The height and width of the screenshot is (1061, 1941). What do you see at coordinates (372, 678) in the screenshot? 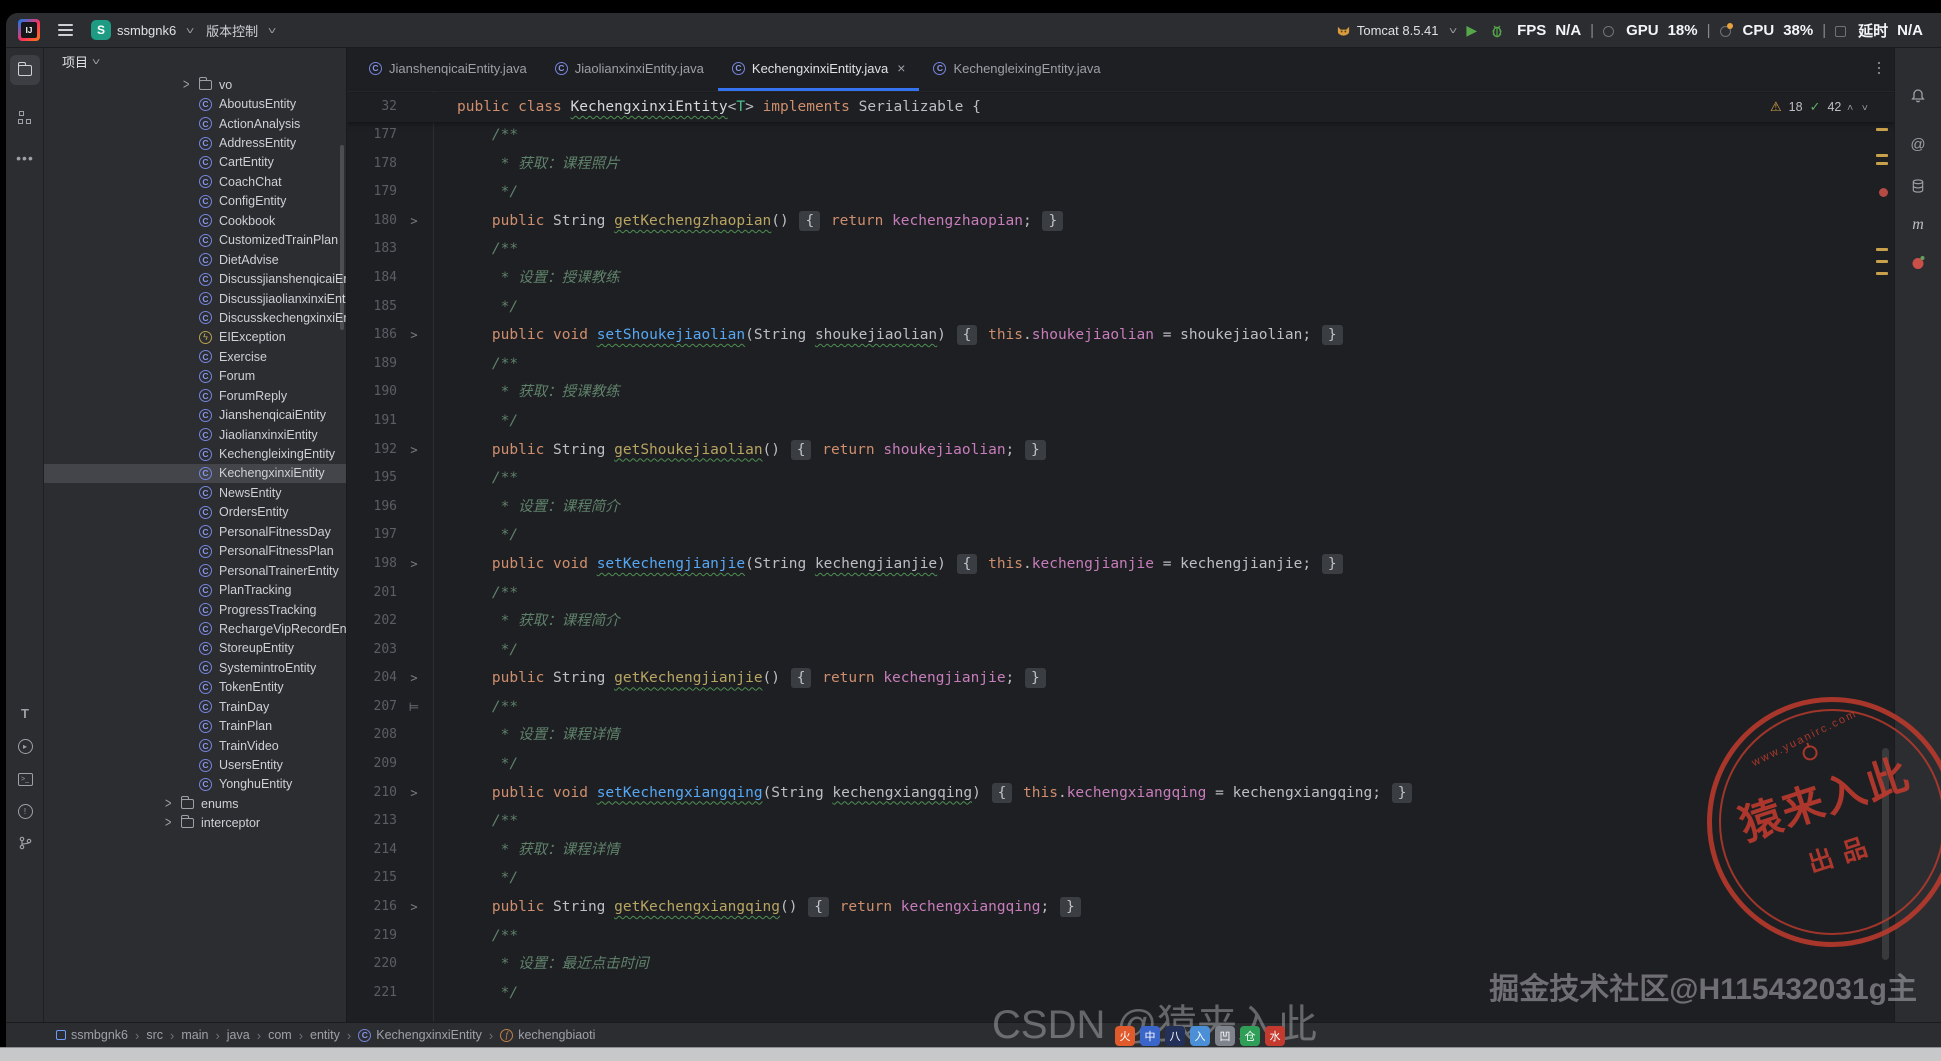
I see `line-number: 204` at bounding box center [372, 678].